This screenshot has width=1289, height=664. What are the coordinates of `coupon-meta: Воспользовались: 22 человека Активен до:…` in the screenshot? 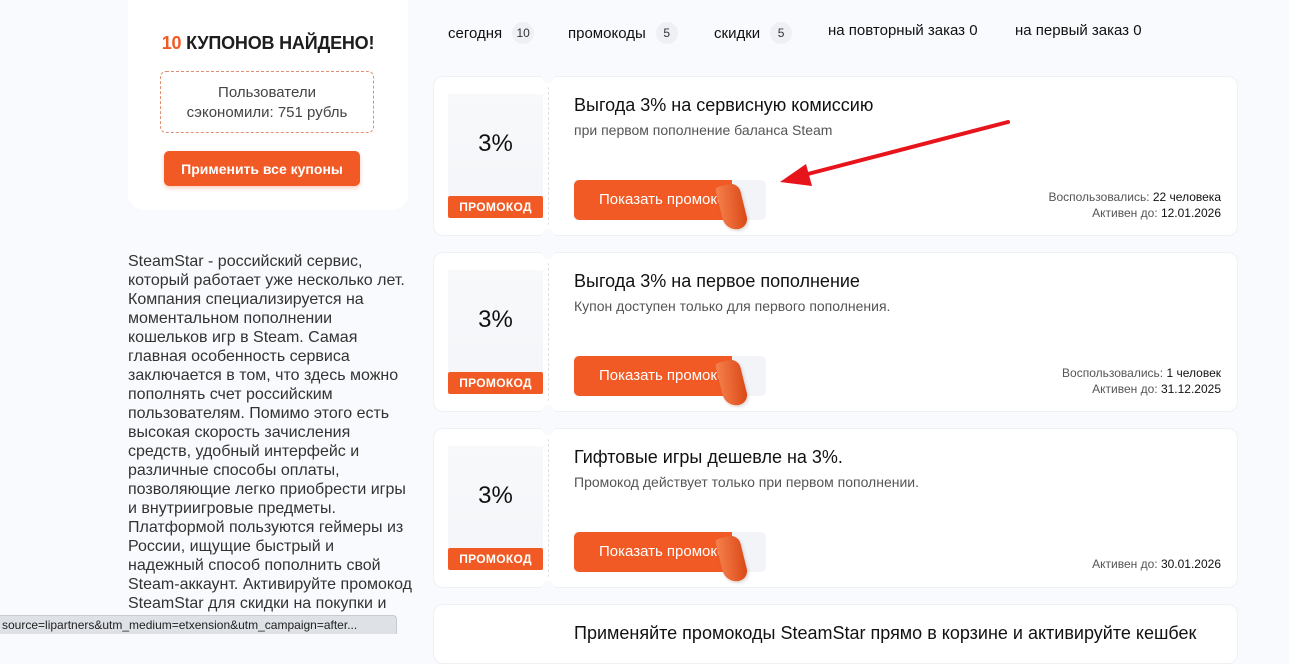 It's located at (1134, 205).